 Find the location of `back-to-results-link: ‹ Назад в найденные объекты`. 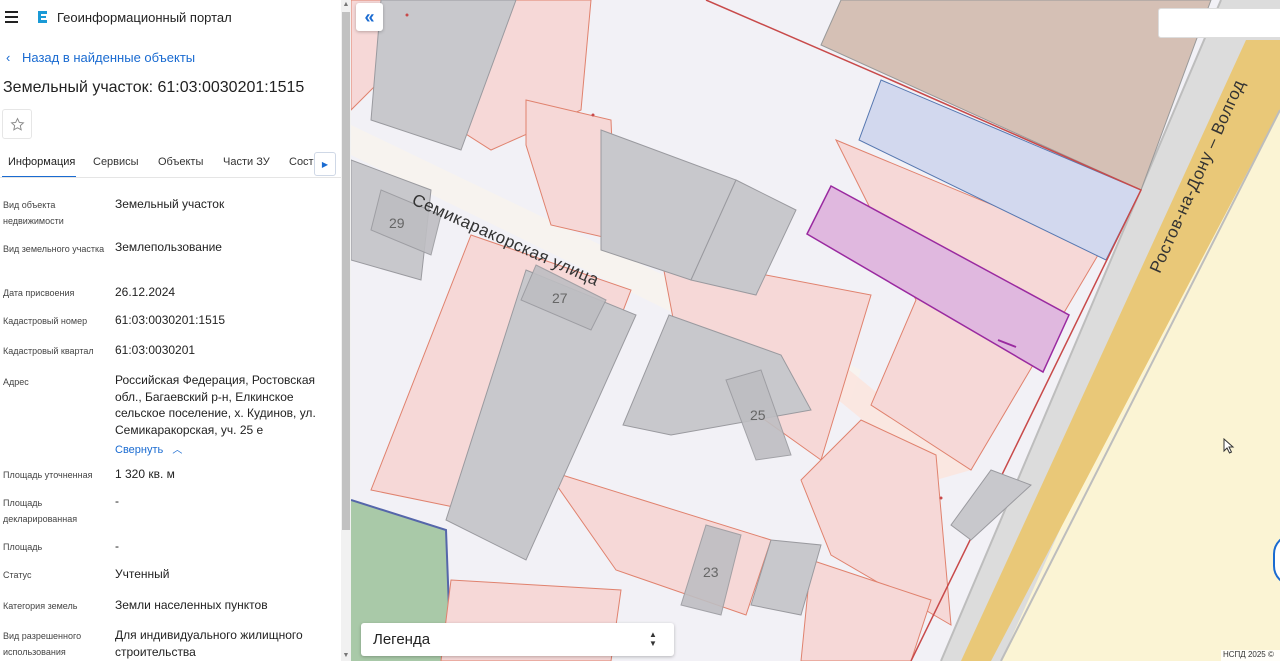

back-to-results-link: ‹ Назад в найденные объекты is located at coordinates (100, 57).